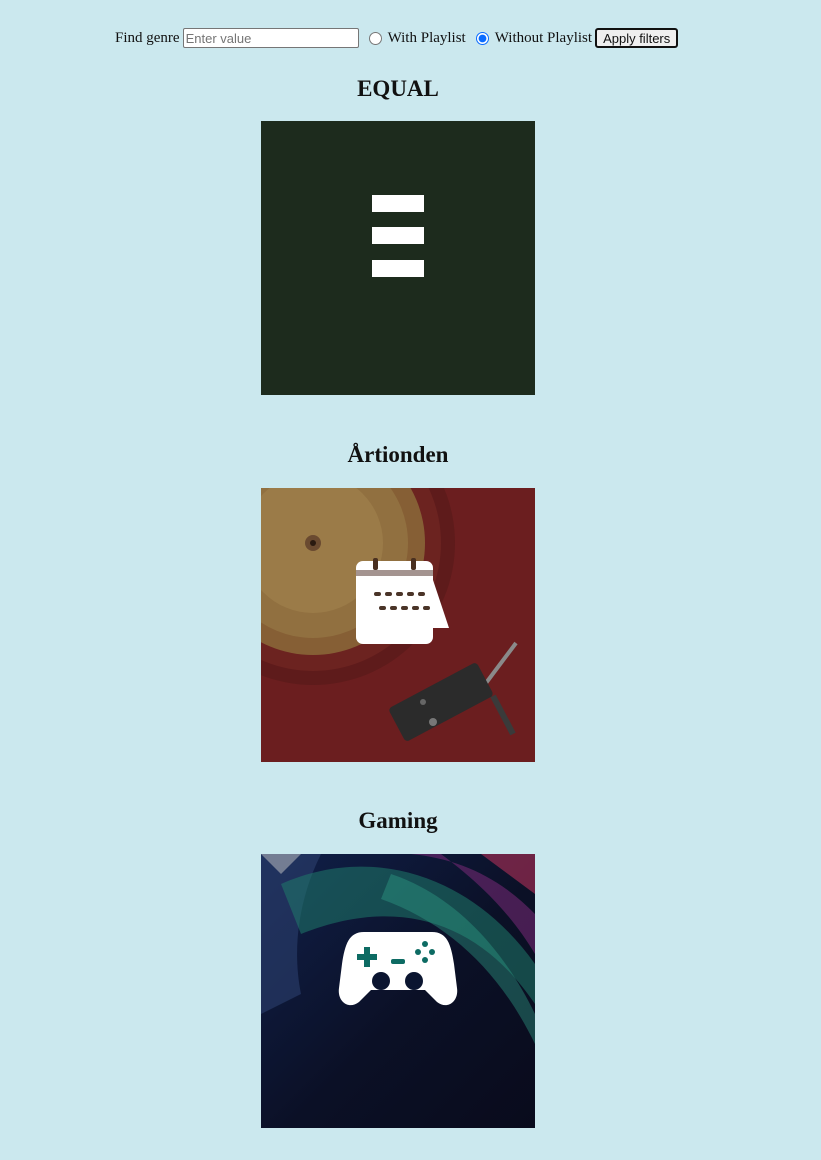 The width and height of the screenshot is (821, 1160). What do you see at coordinates (398, 820) in the screenshot?
I see `genre-title-gaming: Gaming` at bounding box center [398, 820].